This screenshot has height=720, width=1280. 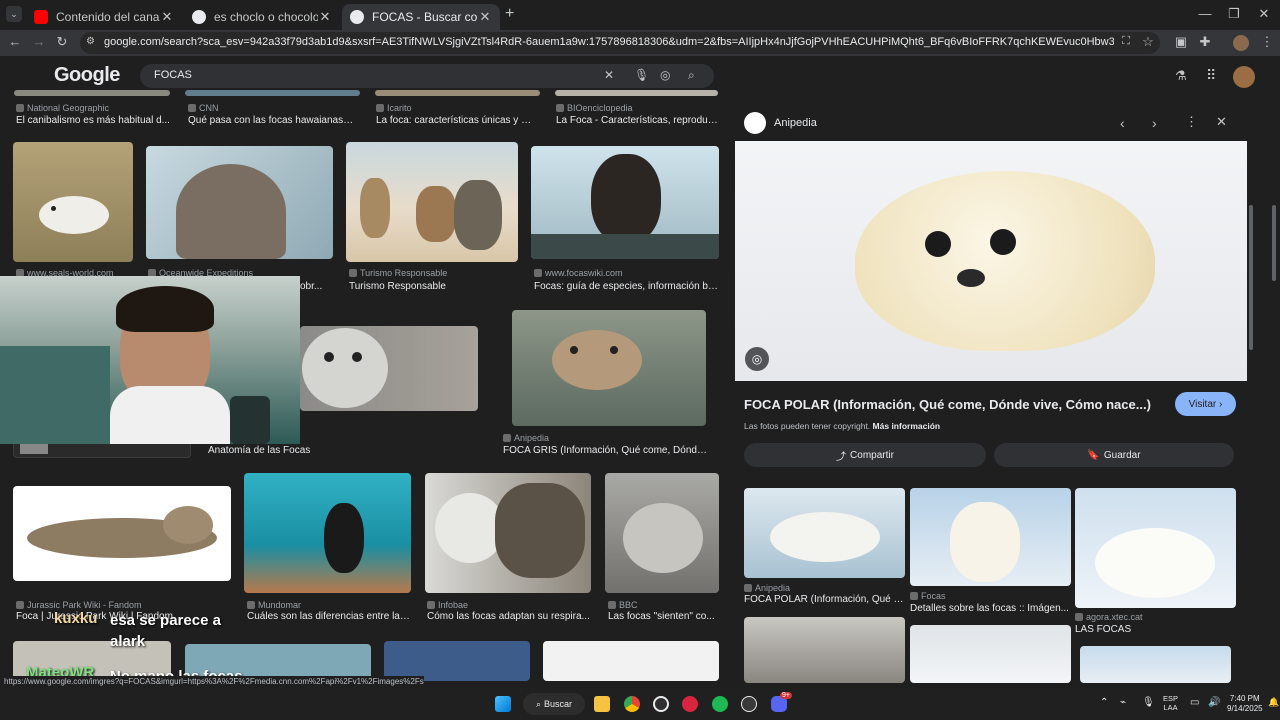 I want to click on close-window-icon: ✕, so click(x=1264, y=14).